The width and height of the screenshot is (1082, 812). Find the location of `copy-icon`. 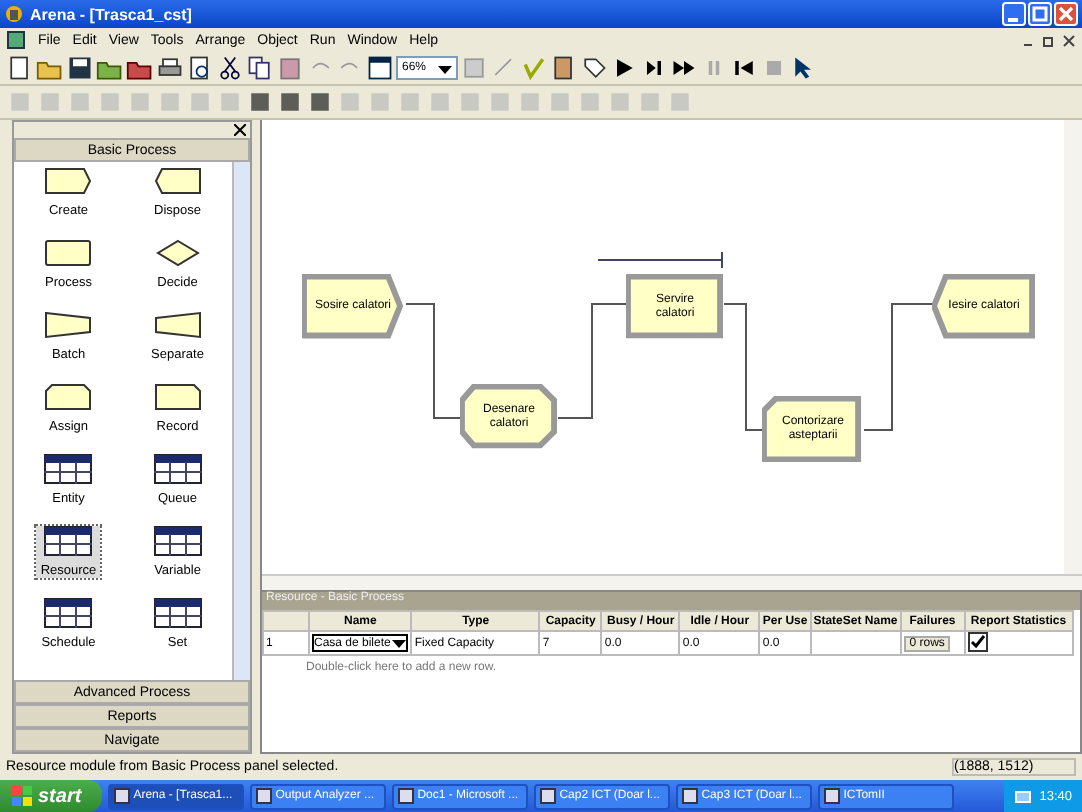

copy-icon is located at coordinates (260, 68).